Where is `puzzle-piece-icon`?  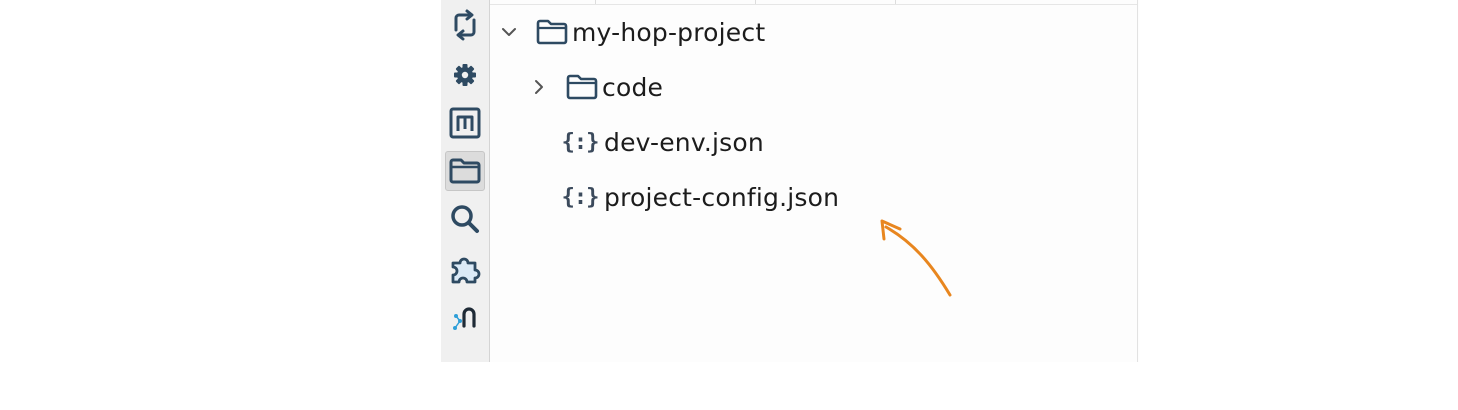 puzzle-piece-icon is located at coordinates (466, 270).